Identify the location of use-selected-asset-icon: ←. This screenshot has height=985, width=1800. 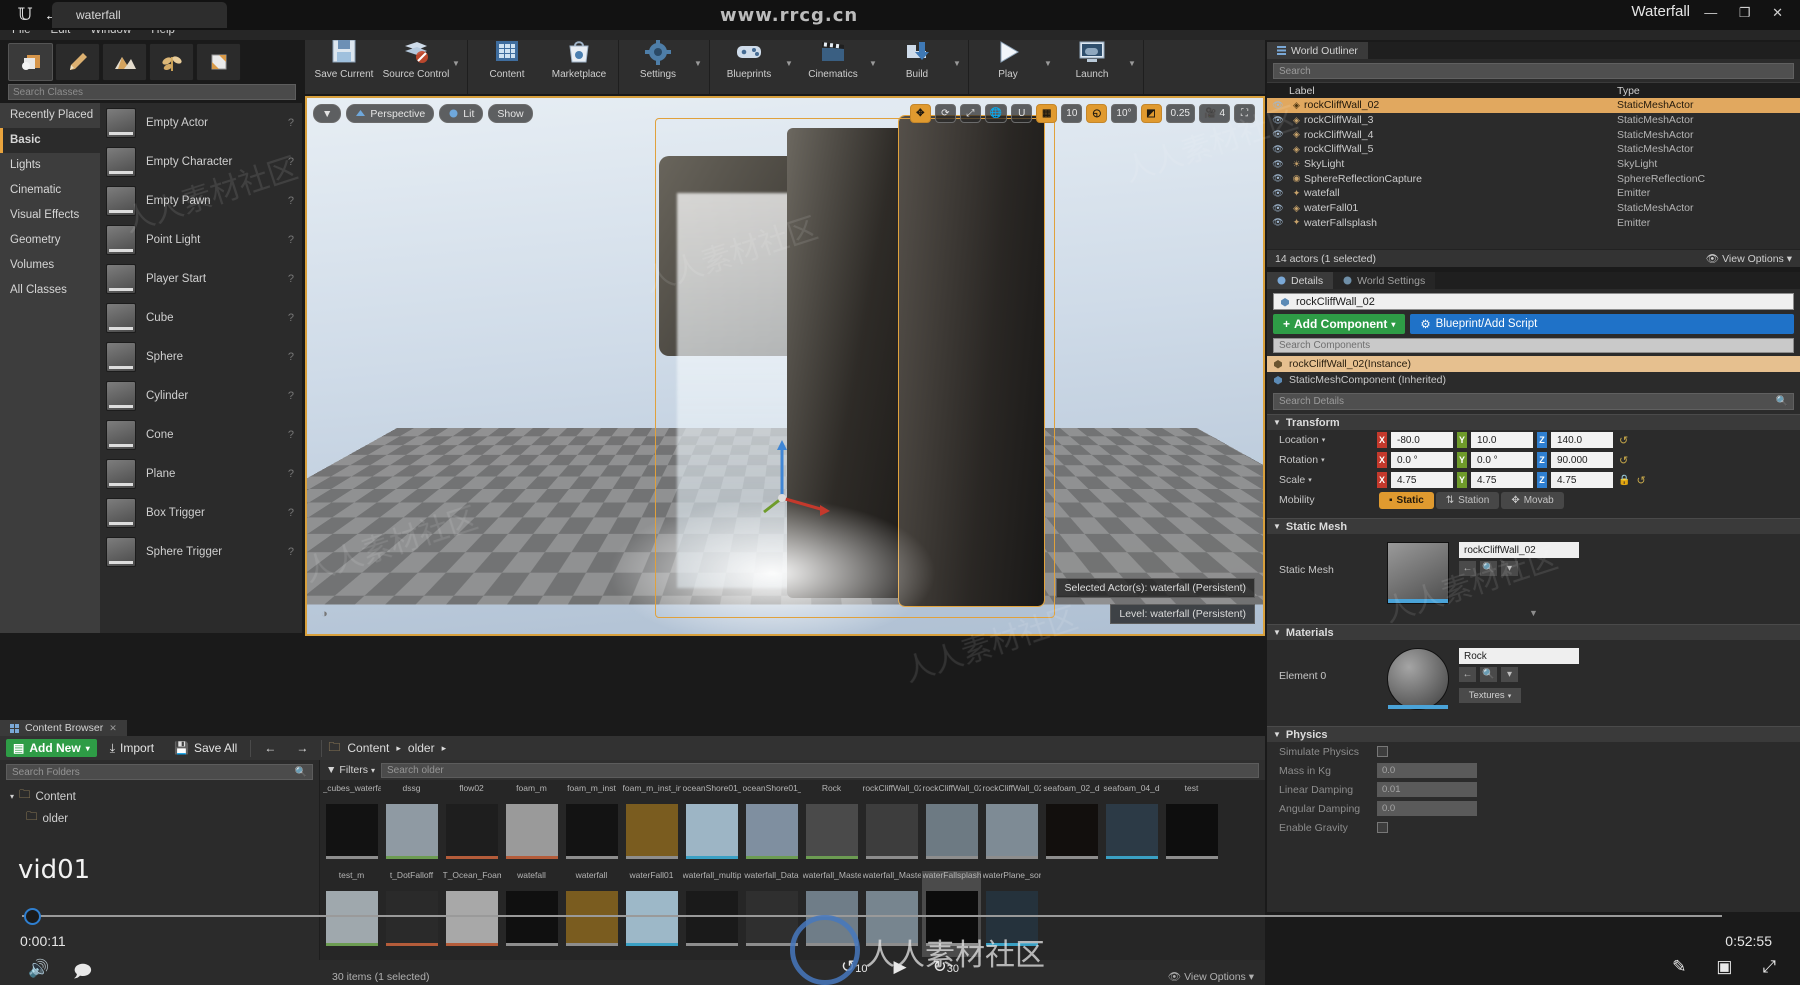
(1467, 568).